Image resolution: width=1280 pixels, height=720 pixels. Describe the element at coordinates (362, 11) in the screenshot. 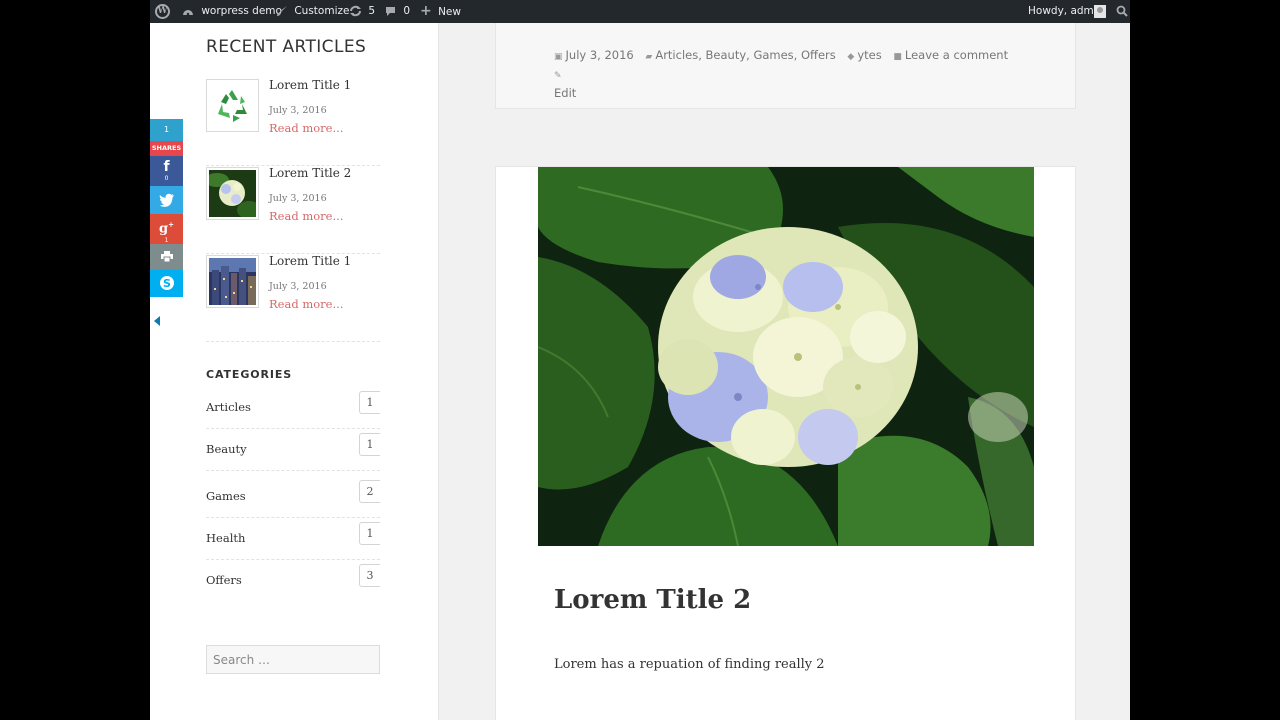

I see `updates-link: 5` at that location.